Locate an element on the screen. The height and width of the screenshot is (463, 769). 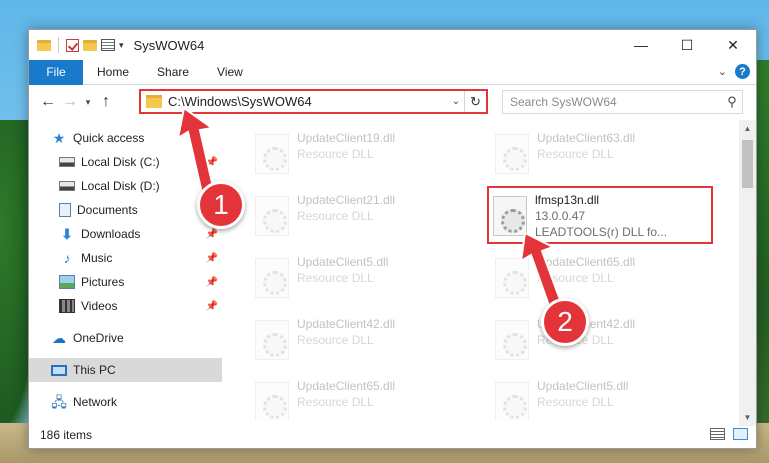
callout-badge-2: 2 is located at coordinates (565, 322).